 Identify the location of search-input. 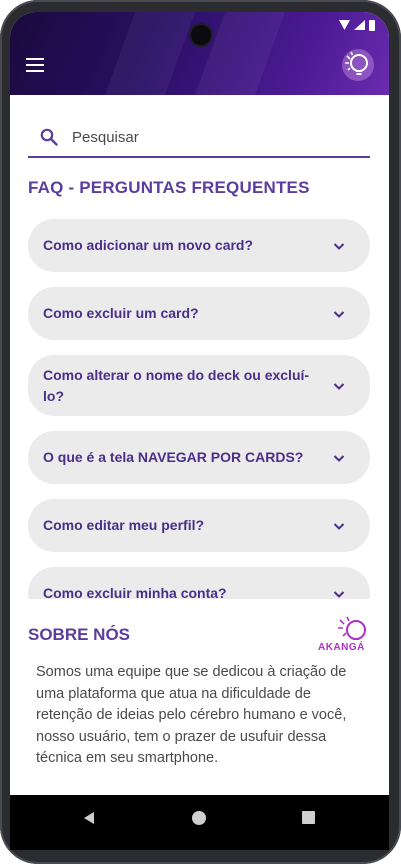
(202, 137).